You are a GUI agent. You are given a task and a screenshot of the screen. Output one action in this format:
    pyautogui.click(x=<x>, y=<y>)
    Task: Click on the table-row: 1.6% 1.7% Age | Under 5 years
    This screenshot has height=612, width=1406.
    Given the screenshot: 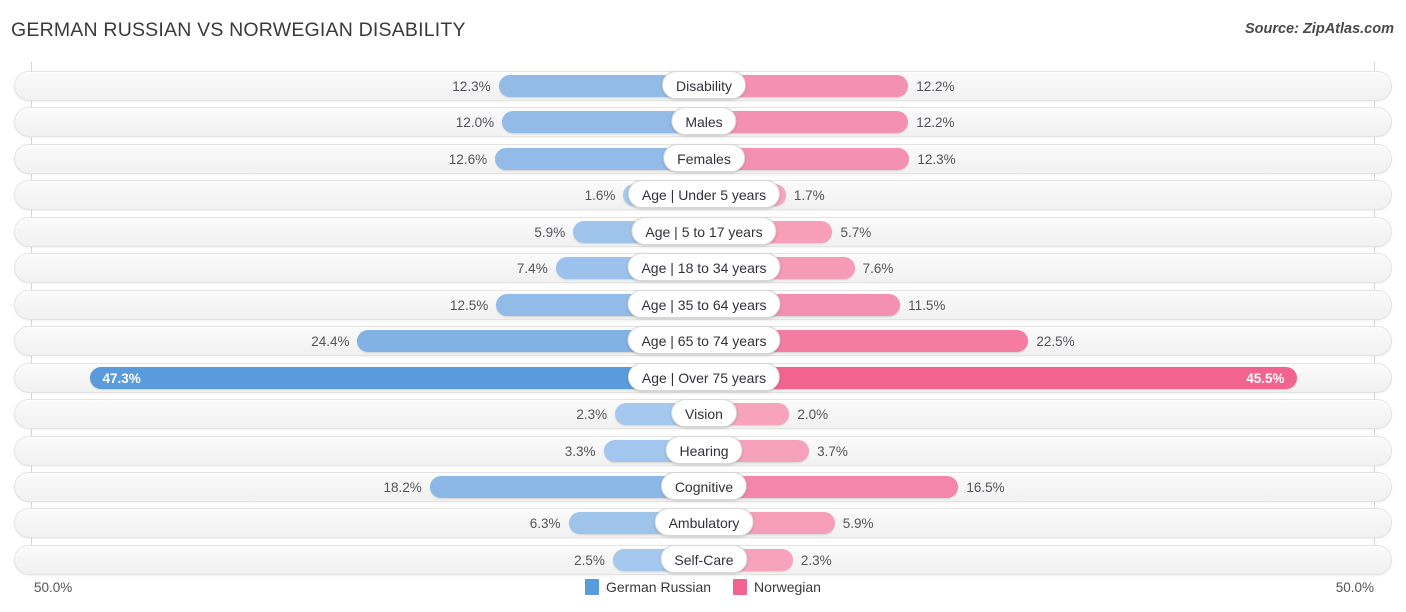 What is the action you would take?
    pyautogui.click(x=703, y=195)
    